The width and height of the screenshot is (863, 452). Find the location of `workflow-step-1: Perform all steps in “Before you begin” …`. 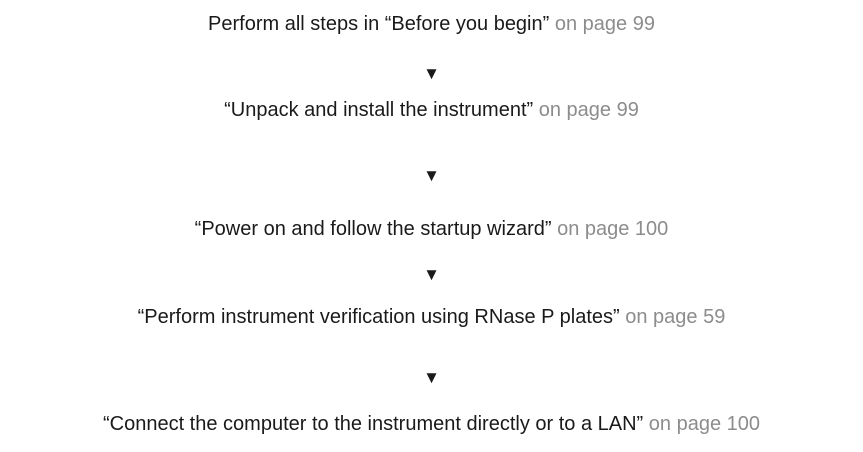

workflow-step-1: Perform all steps in “Before you begin” … is located at coordinates (431, 24).